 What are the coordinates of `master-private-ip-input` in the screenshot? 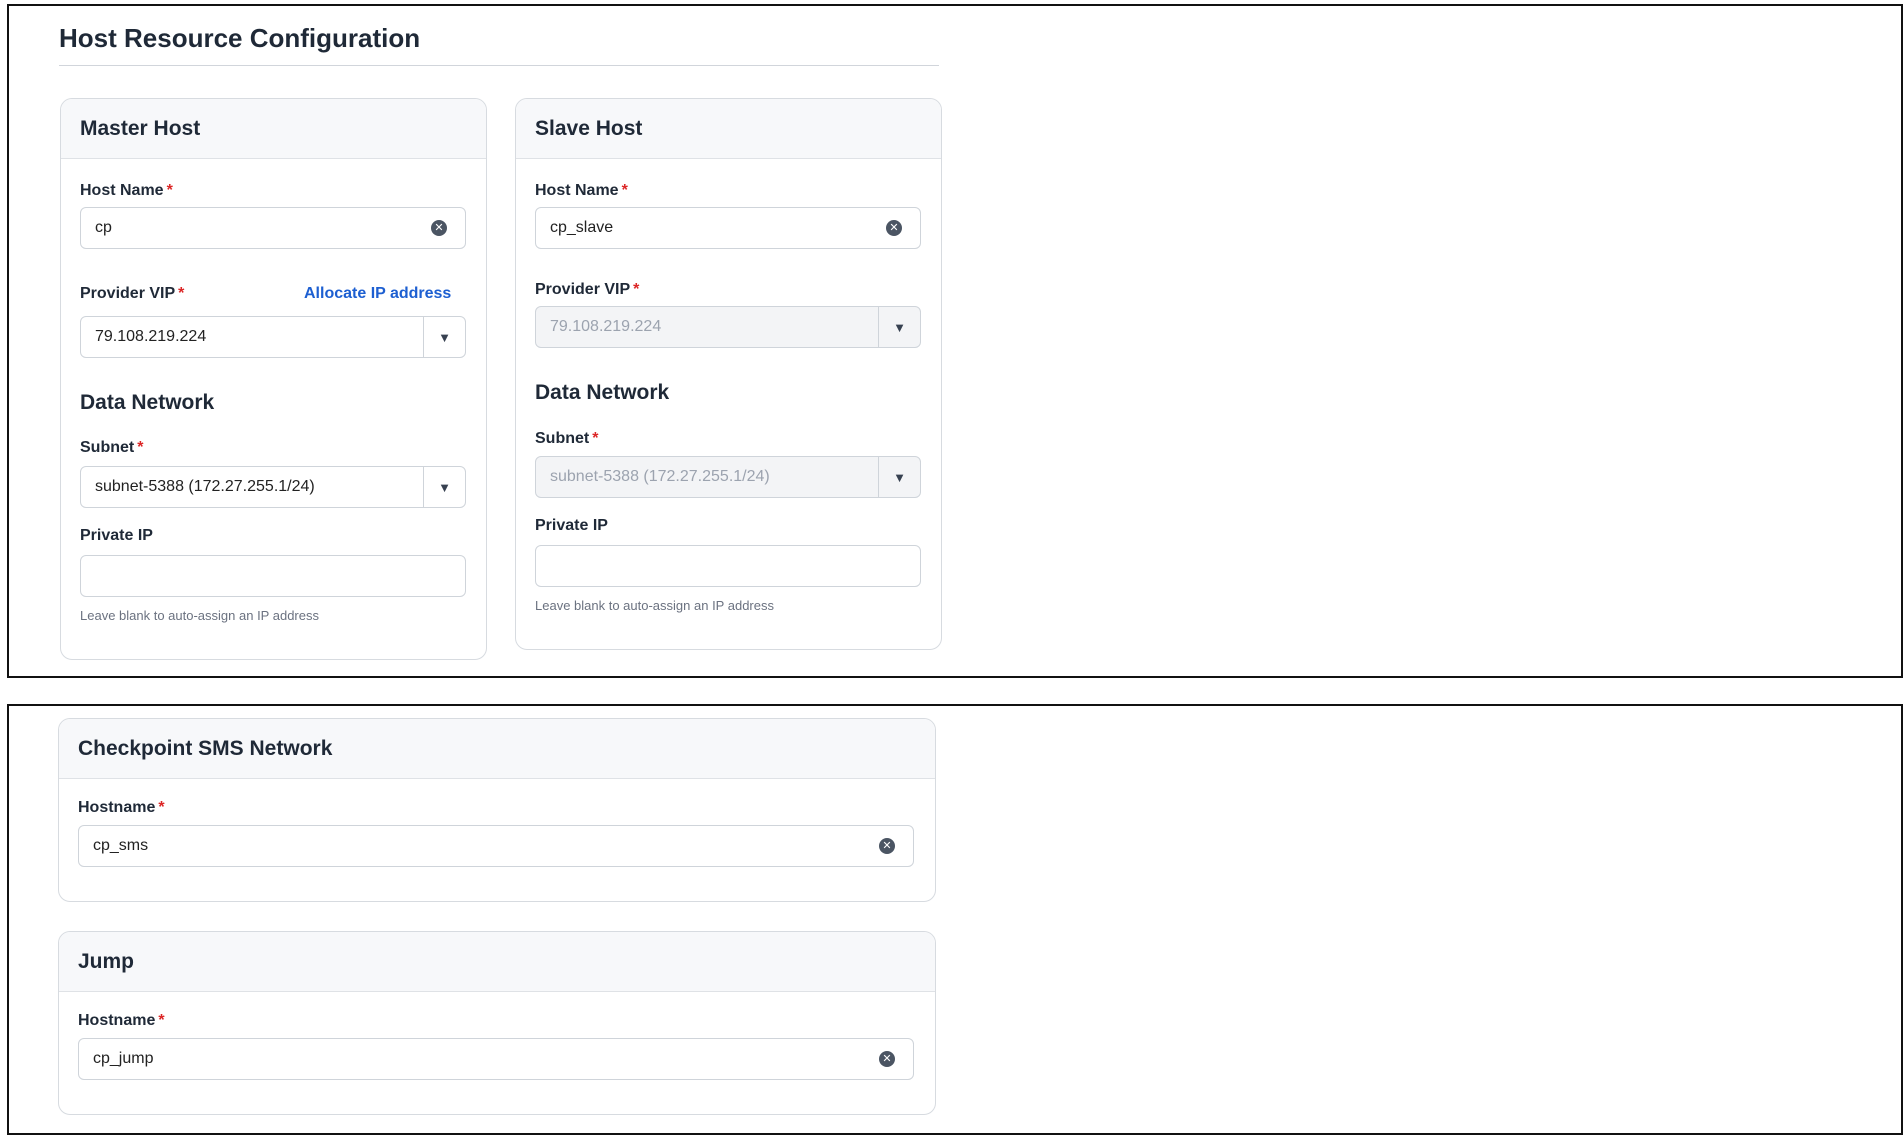 It's located at (273, 576).